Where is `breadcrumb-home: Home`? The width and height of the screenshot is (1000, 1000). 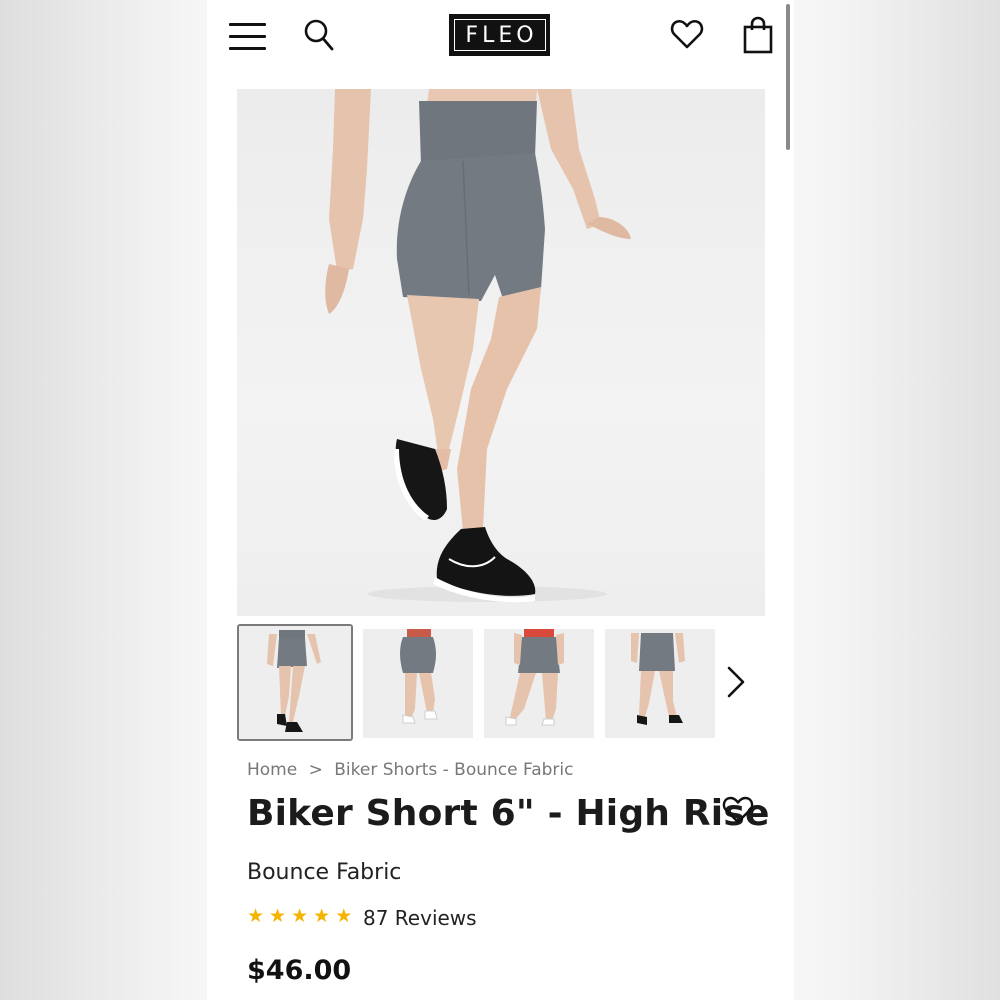 breadcrumb-home: Home is located at coordinates (272, 770).